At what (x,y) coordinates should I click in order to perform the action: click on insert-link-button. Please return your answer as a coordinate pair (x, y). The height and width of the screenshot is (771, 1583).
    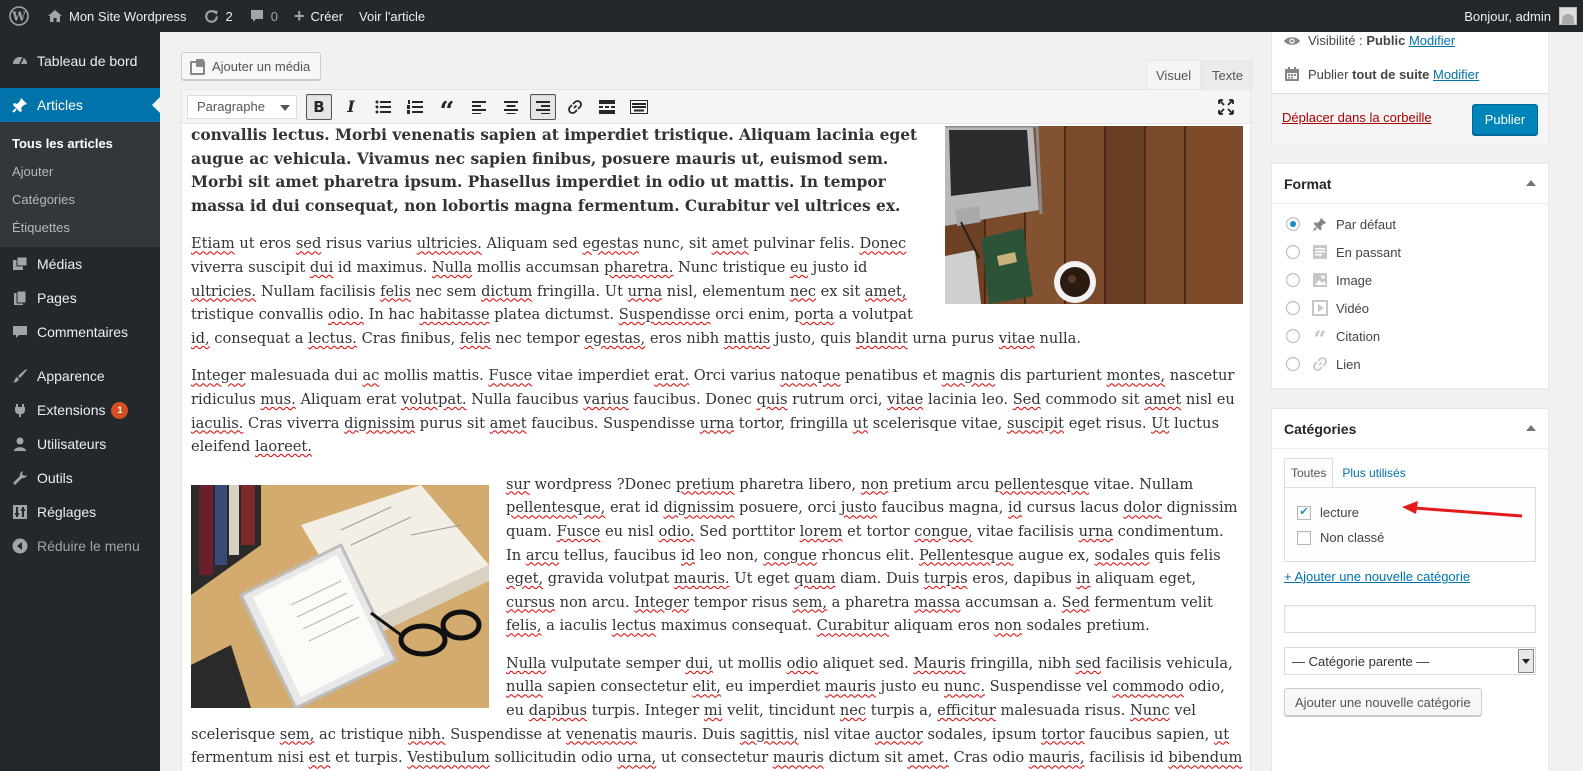
    Looking at the image, I should click on (575, 107).